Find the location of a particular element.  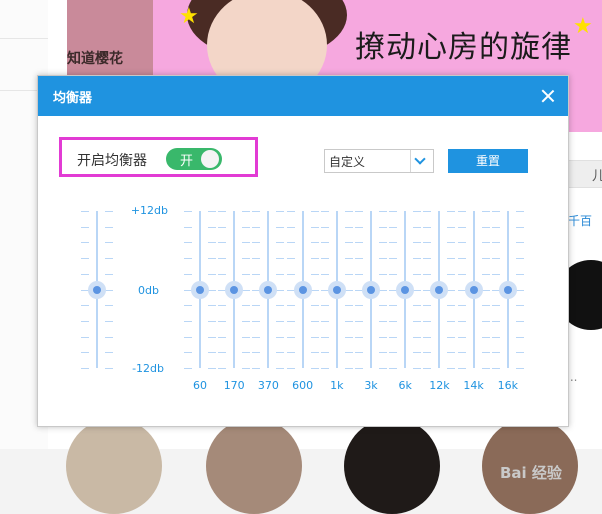

background-link: 千百 is located at coordinates (580, 220).